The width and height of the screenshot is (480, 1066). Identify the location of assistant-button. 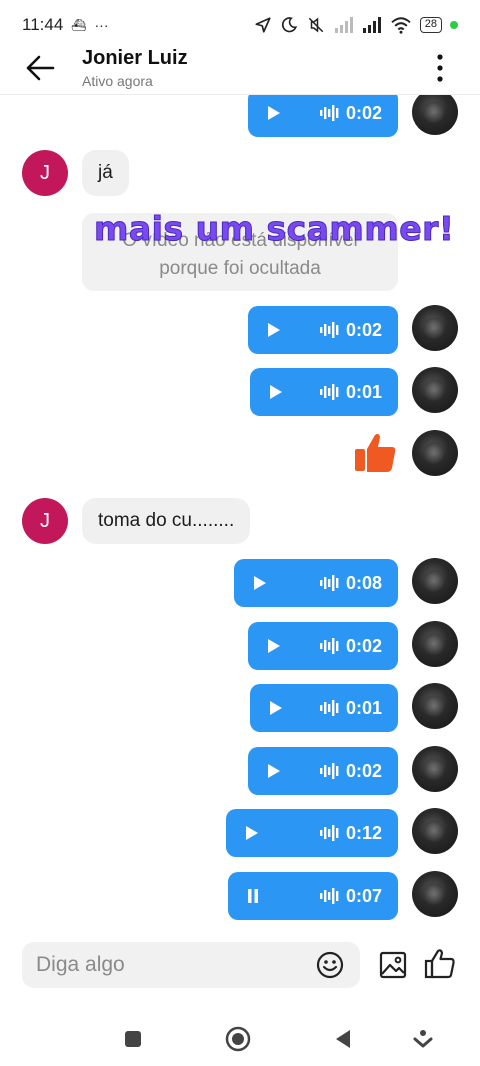
(423, 1039).